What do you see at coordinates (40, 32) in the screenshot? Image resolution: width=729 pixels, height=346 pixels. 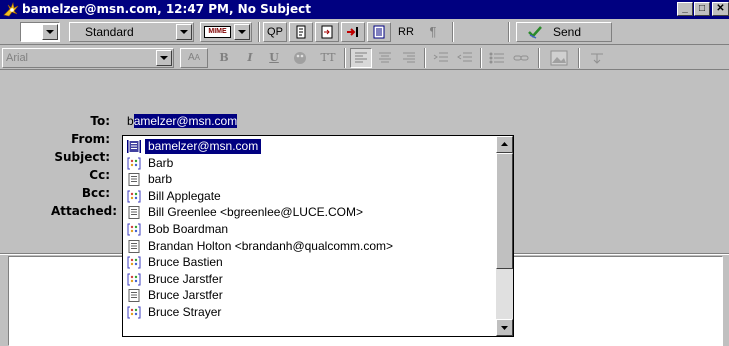 I see `priority-select` at bounding box center [40, 32].